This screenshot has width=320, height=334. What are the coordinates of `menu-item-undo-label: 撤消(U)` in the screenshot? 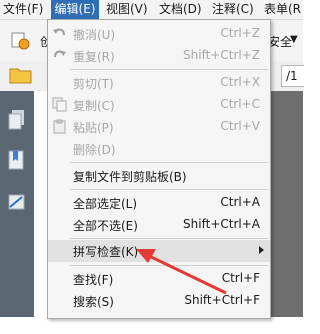 It's located at (94, 35).